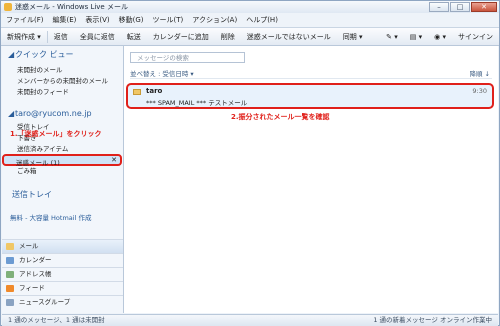 The height and width of the screenshot is (326, 500). I want to click on app-icon, so click(8, 7).